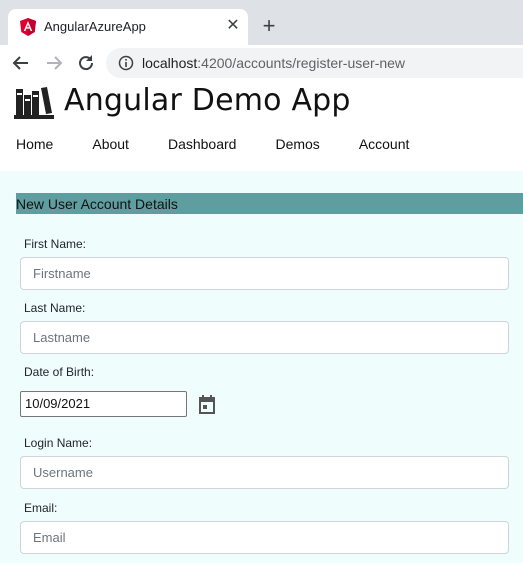 Image resolution: width=523 pixels, height=563 pixels. Describe the element at coordinates (55, 308) in the screenshot. I see `last-name-label: Last Name:` at that location.